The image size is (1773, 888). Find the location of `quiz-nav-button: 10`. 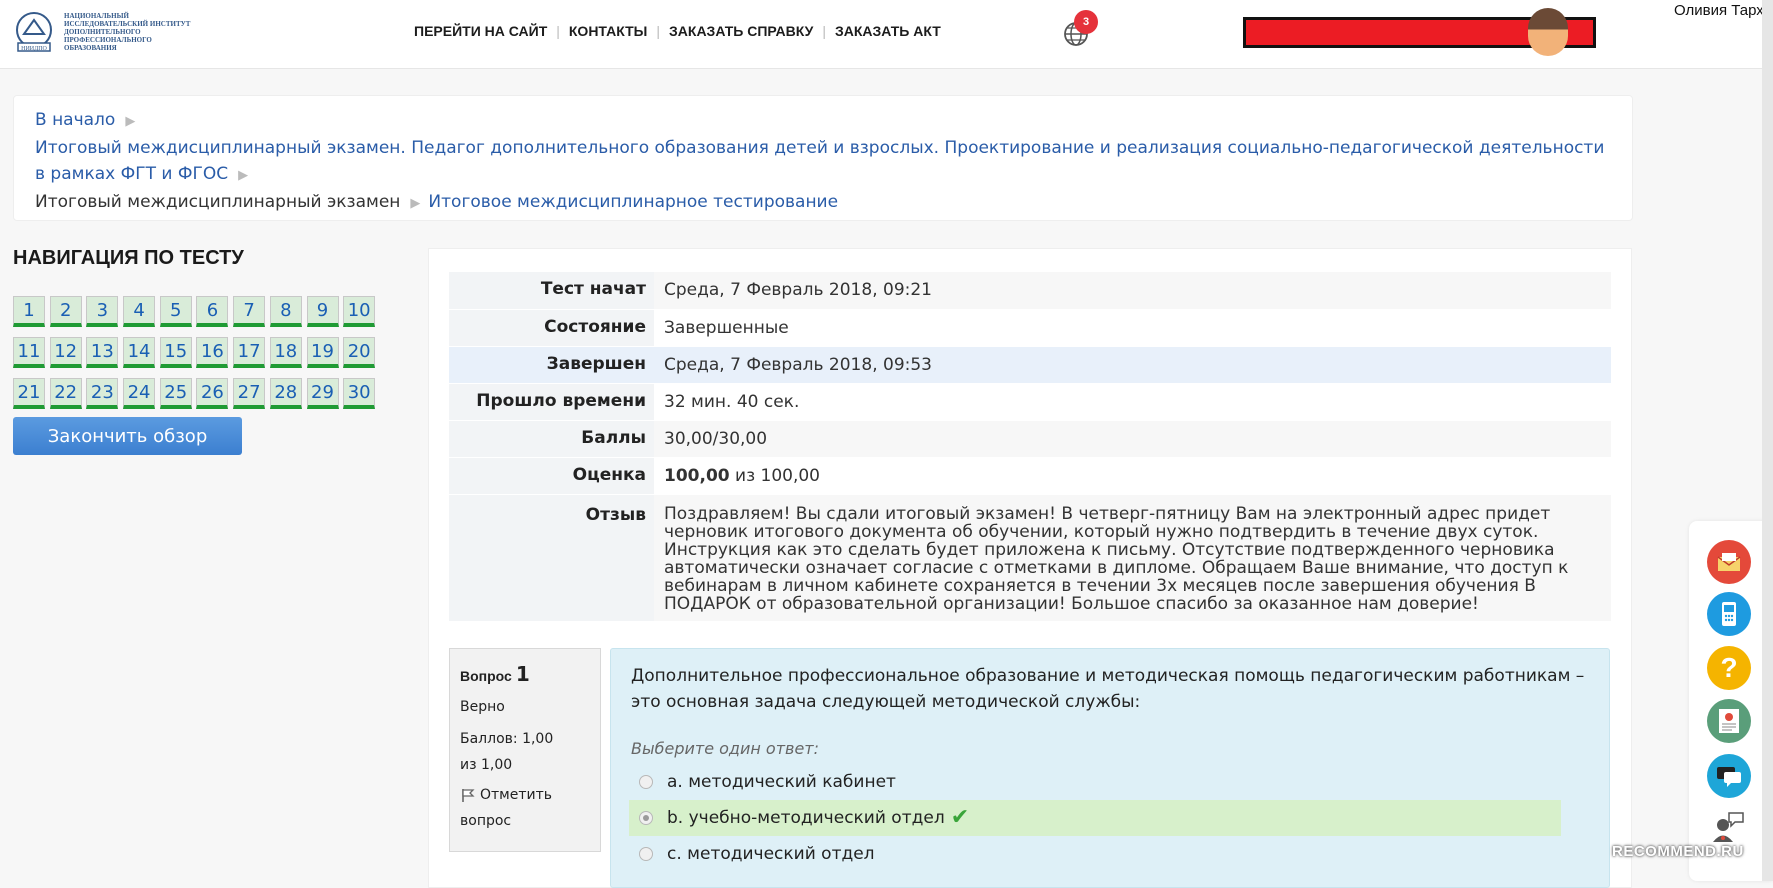

quiz-nav-button: 10 is located at coordinates (359, 311).